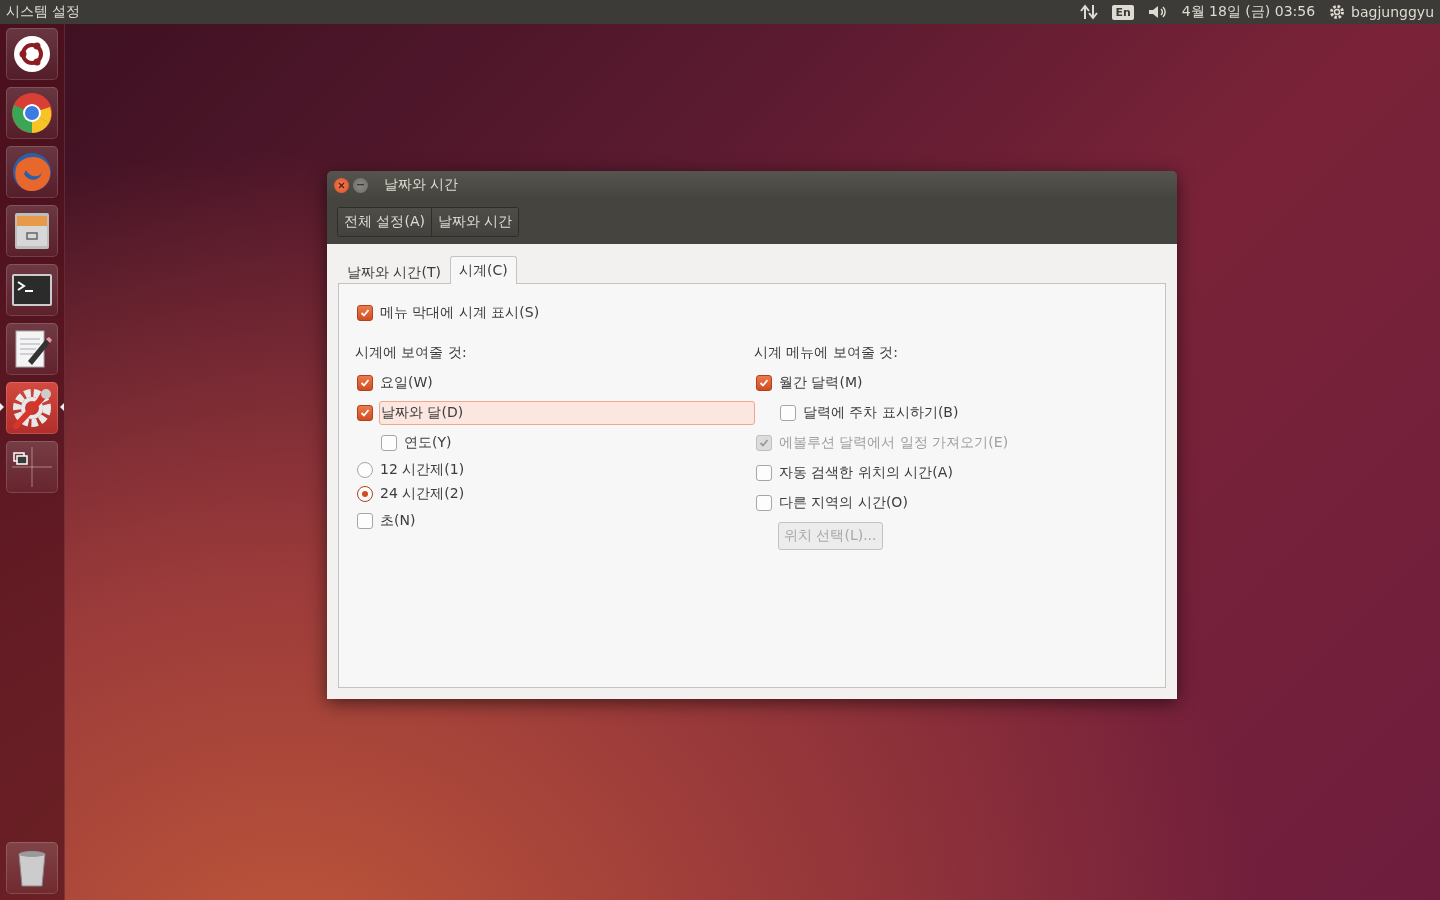 The width and height of the screenshot is (1440, 900). Describe the element at coordinates (43, 12) in the screenshot. I see `app-title: 시스템 설정` at that location.